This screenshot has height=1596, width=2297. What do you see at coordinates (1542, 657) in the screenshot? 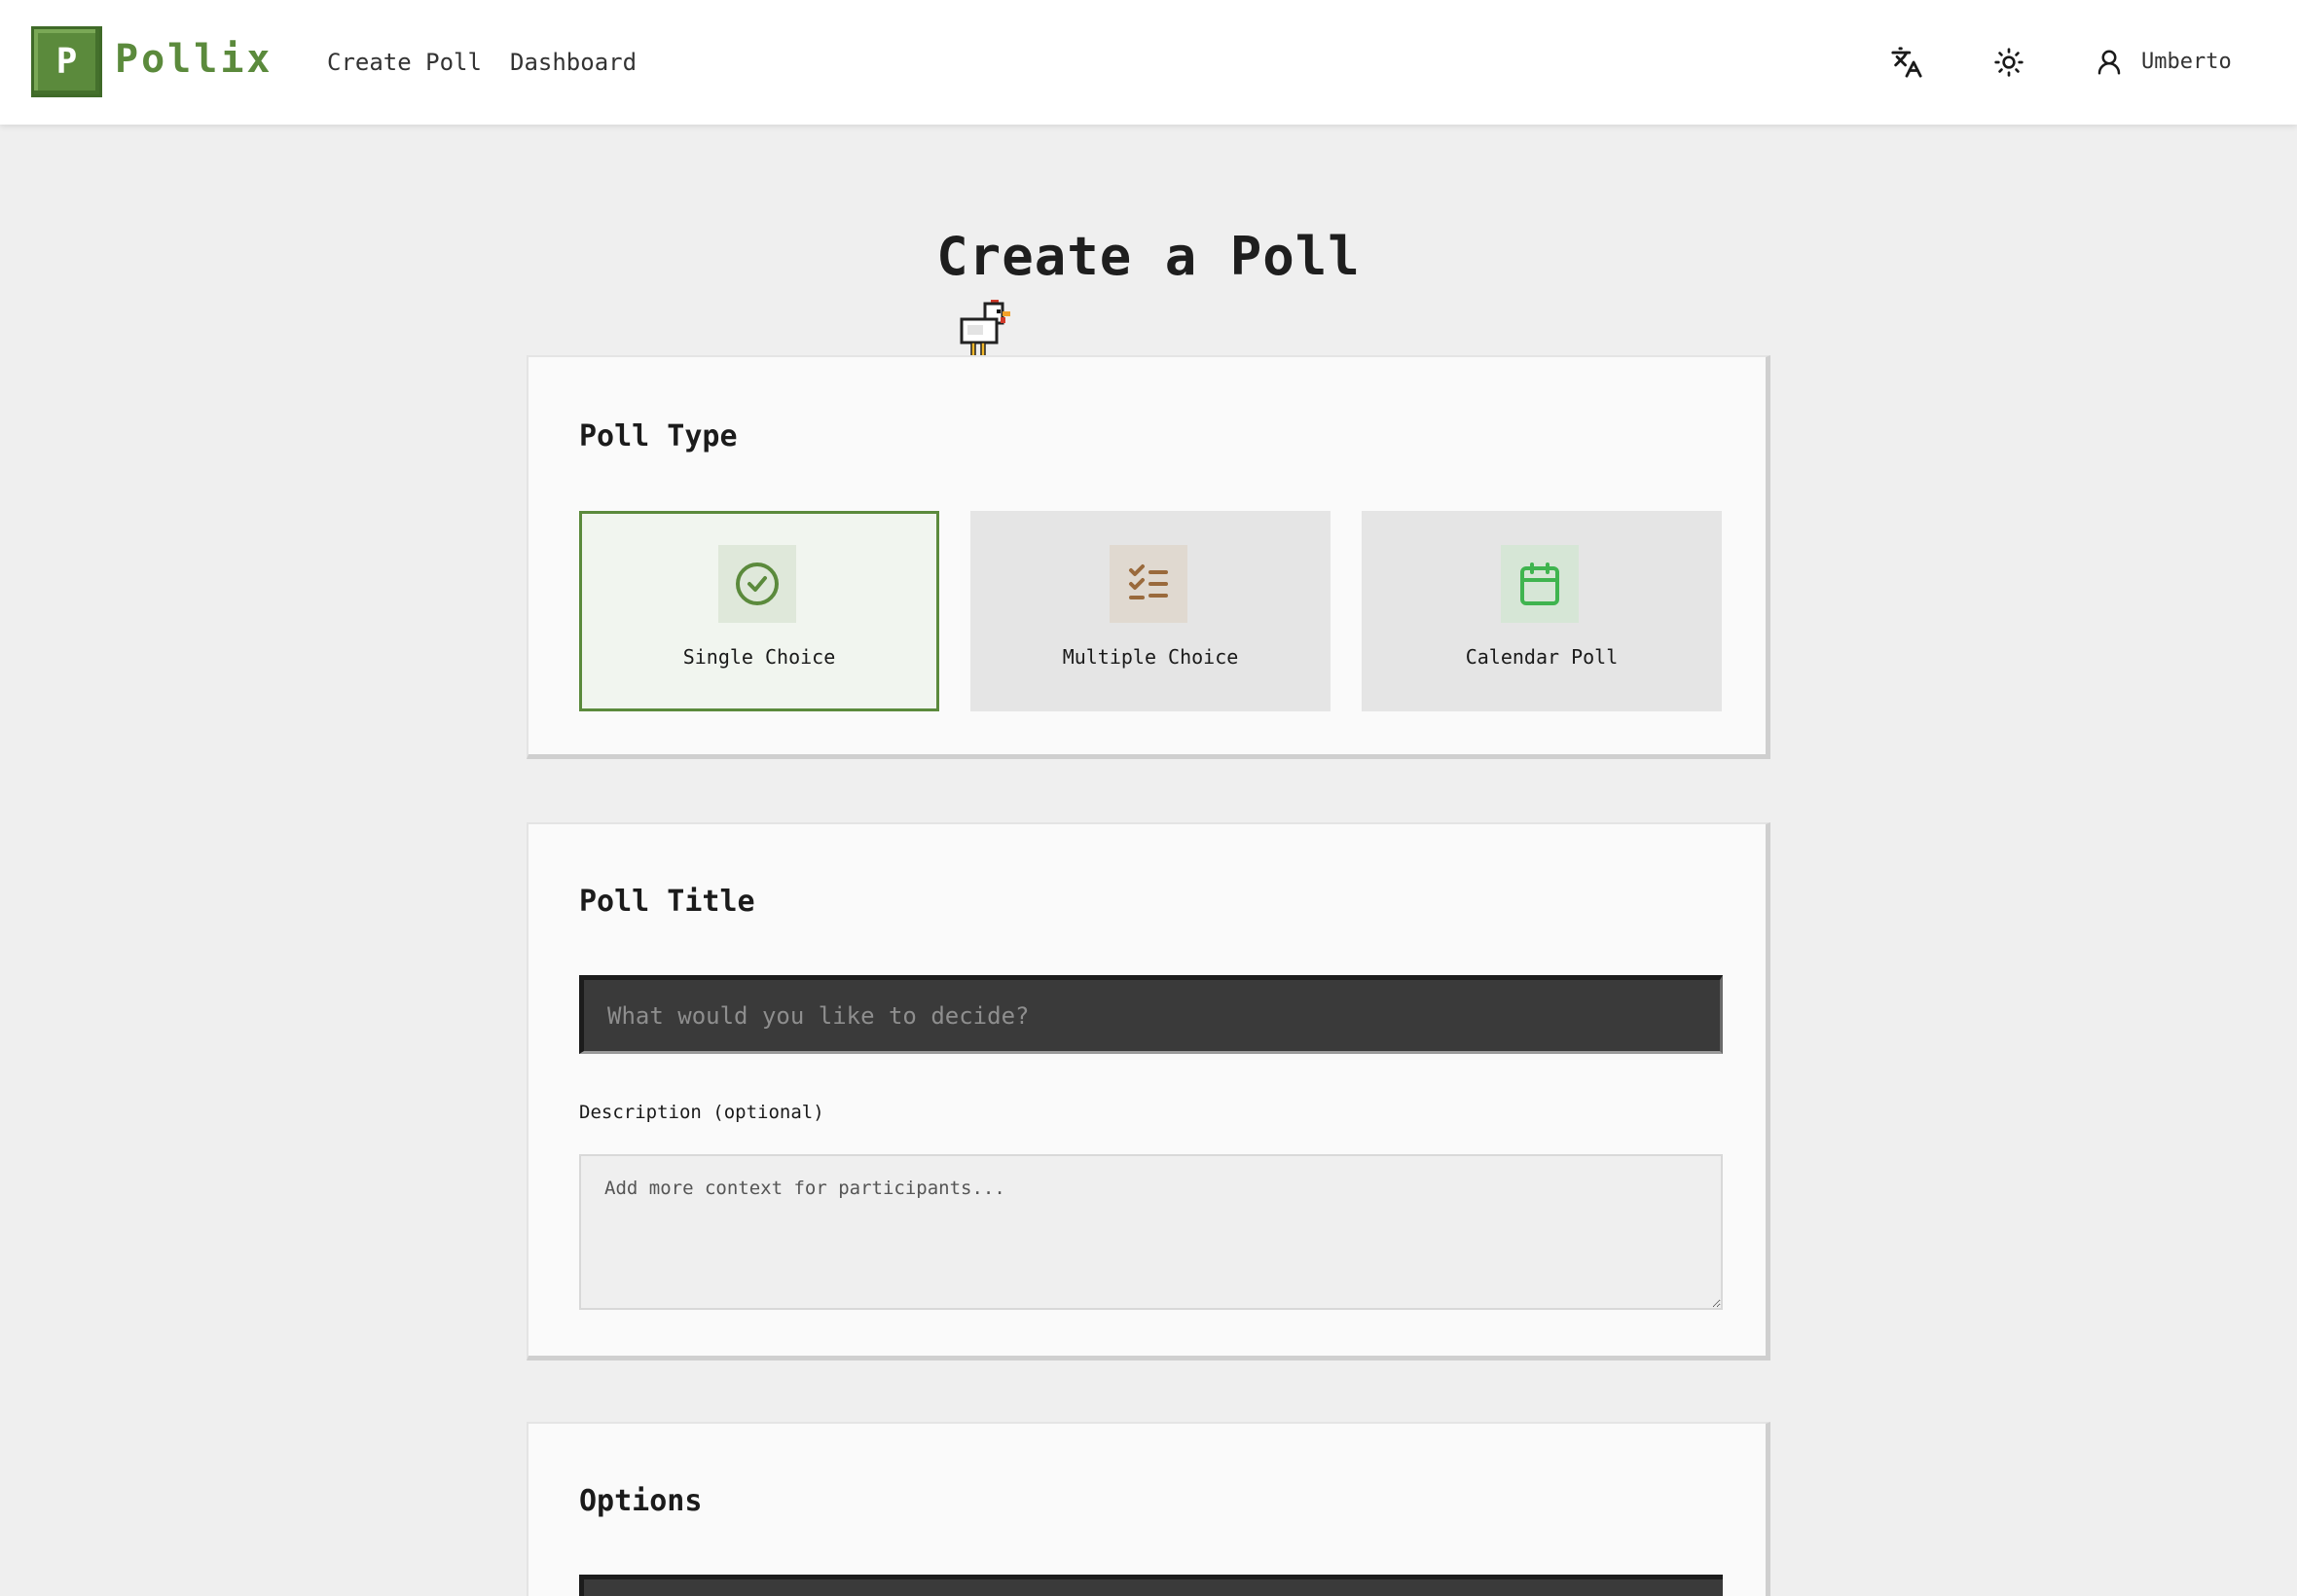
I see `poll-type-label: Calendar Poll` at bounding box center [1542, 657].